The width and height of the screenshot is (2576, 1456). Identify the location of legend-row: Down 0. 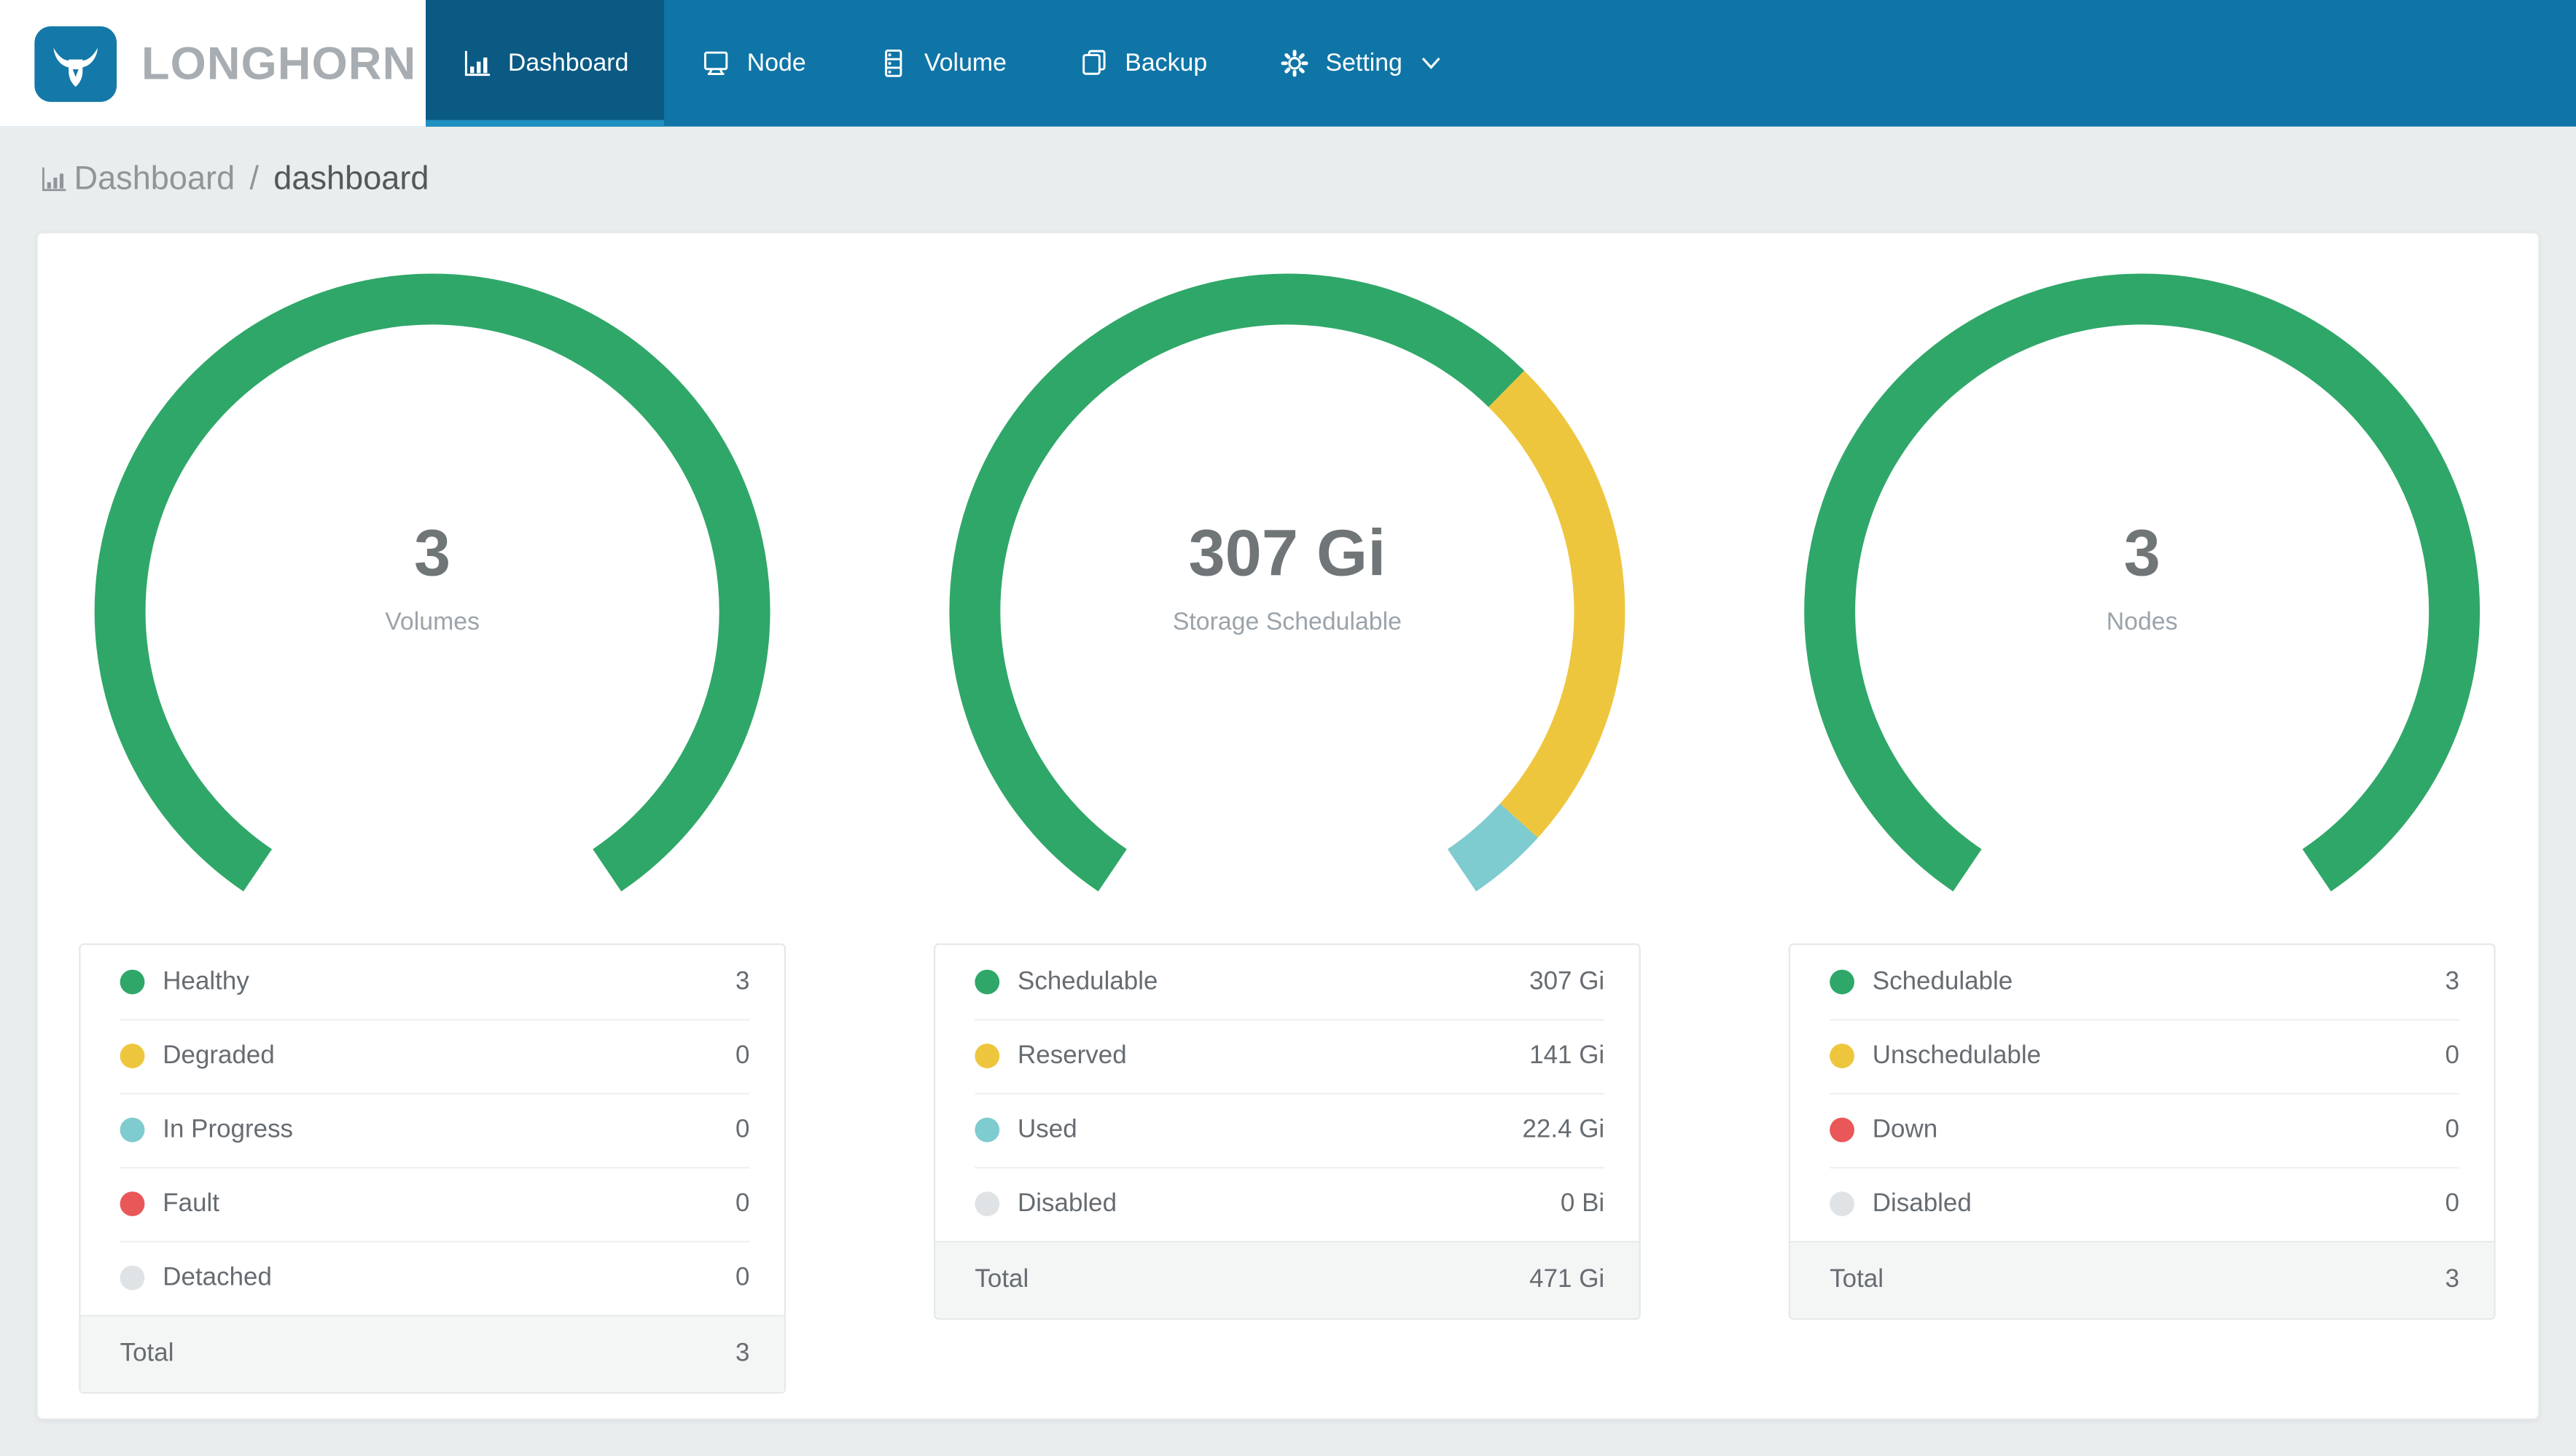
(2142, 1129).